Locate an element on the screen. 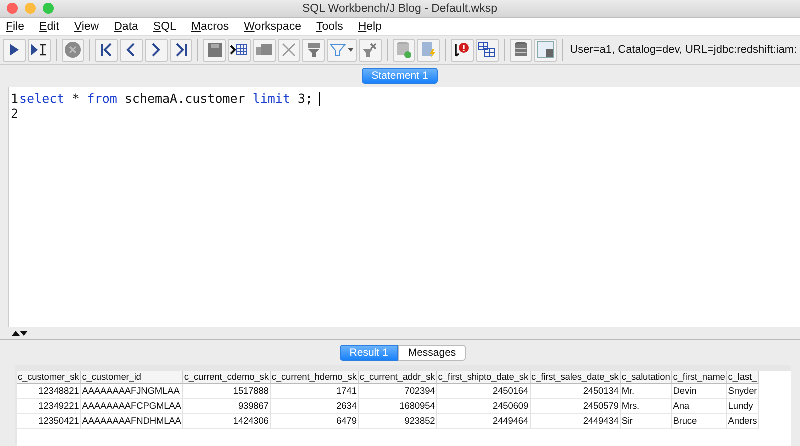 This screenshot has height=446, width=800. table-cell: Lundy is located at coordinates (743, 406).